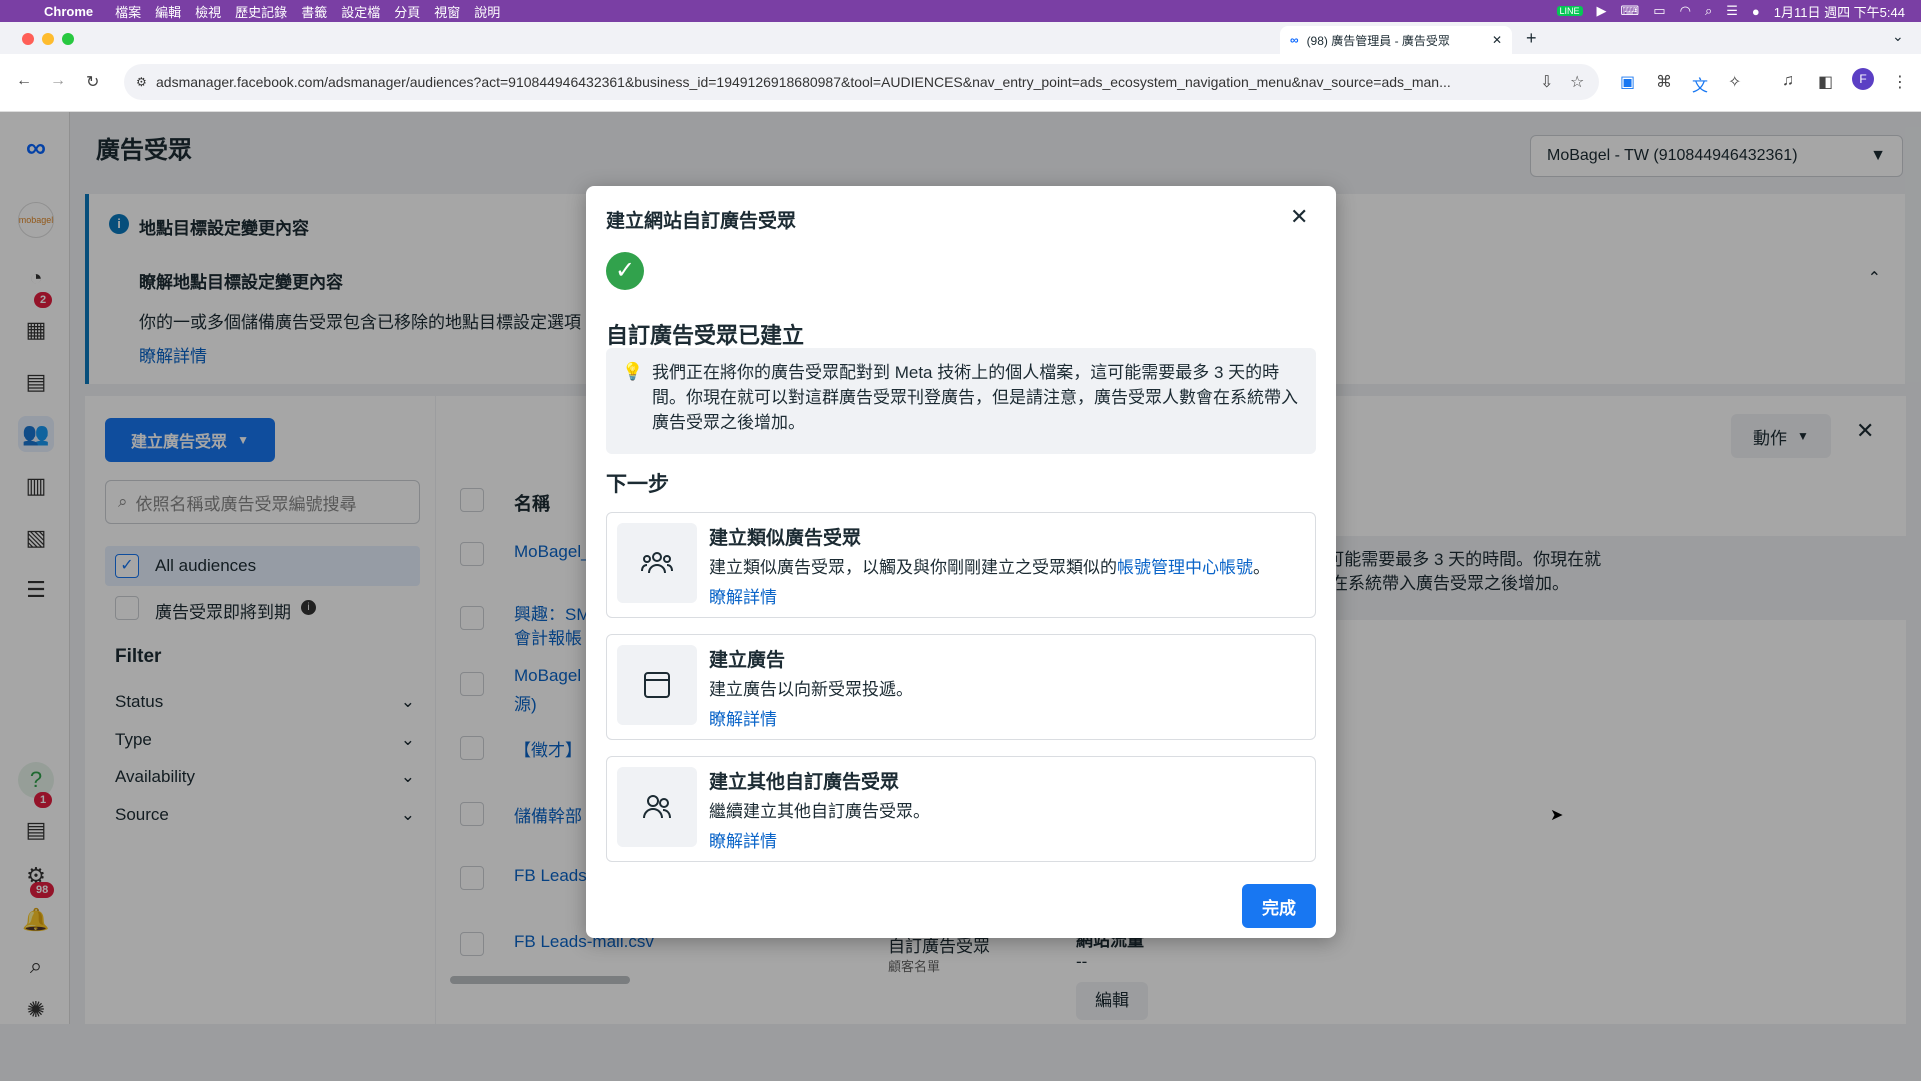  I want to click on menu-view: 檢視, so click(208, 11).